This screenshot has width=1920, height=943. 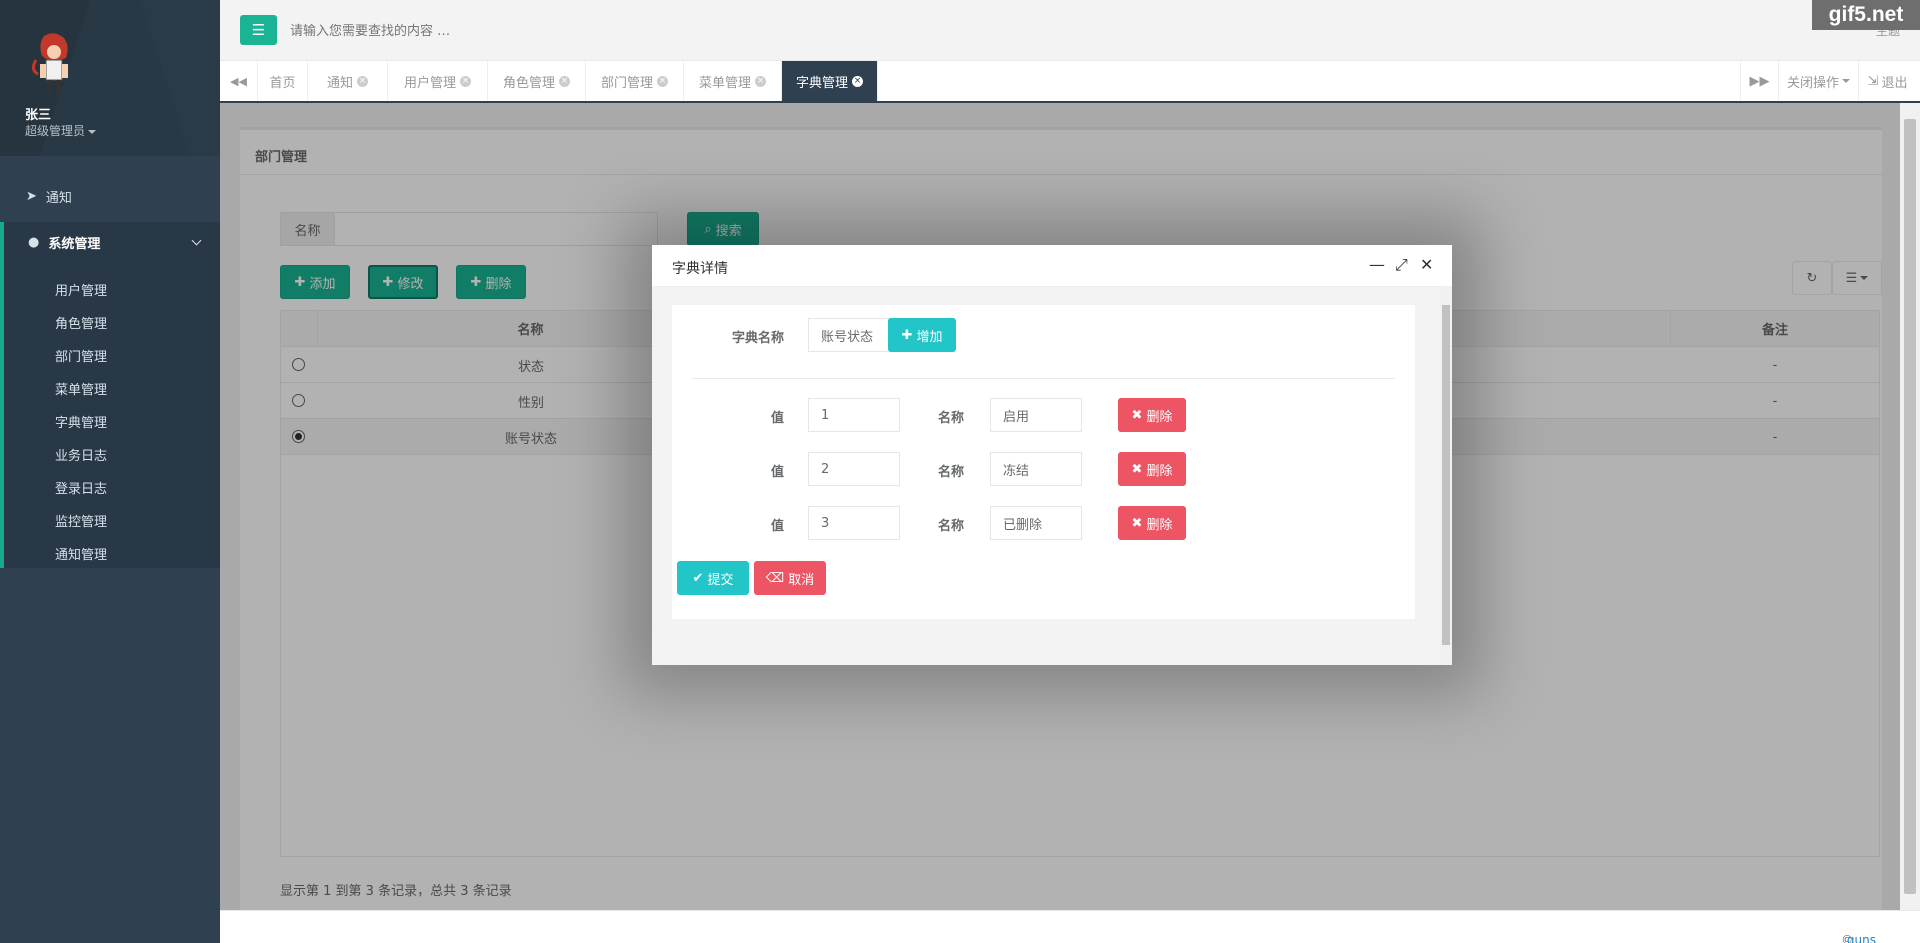 What do you see at coordinates (775, 578) in the screenshot?
I see `eraser-icon: ⌫` at bounding box center [775, 578].